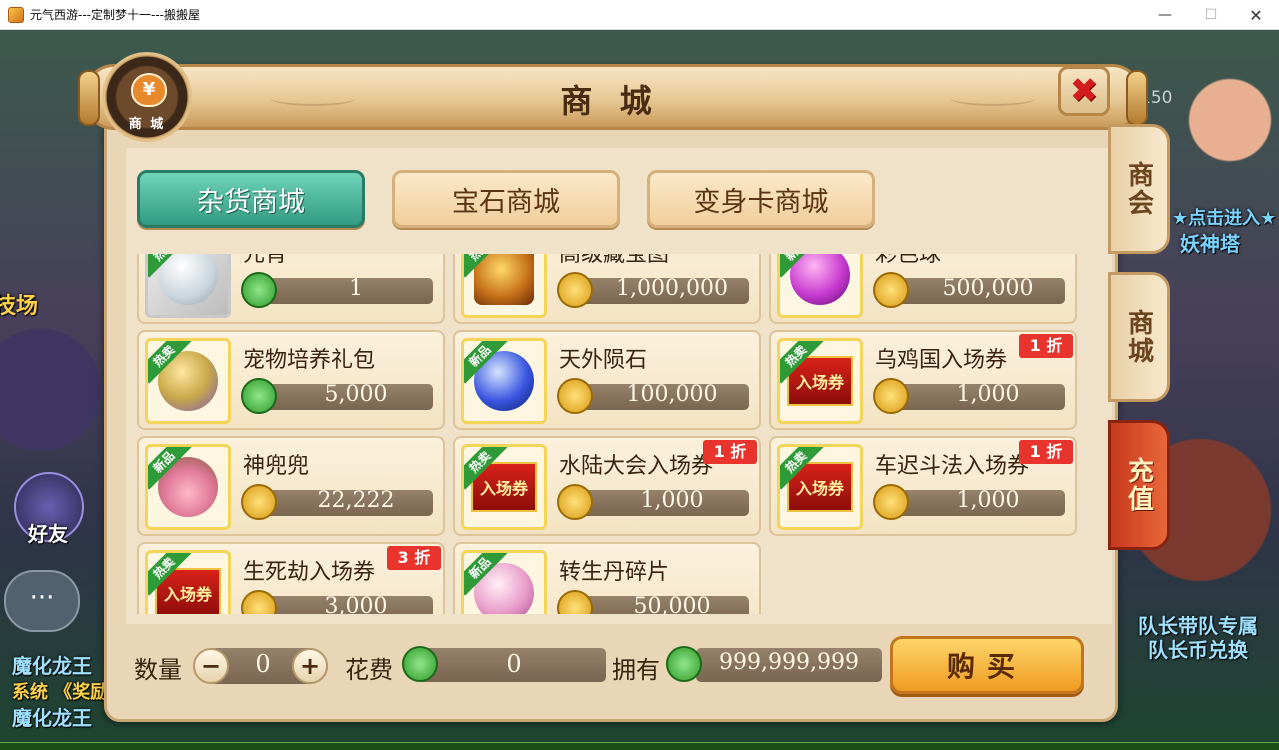 This screenshot has height=750, width=1279. What do you see at coordinates (607, 289) in the screenshot?
I see `shop-item-card: 热卖高级藏宝图 1,000,000` at bounding box center [607, 289].